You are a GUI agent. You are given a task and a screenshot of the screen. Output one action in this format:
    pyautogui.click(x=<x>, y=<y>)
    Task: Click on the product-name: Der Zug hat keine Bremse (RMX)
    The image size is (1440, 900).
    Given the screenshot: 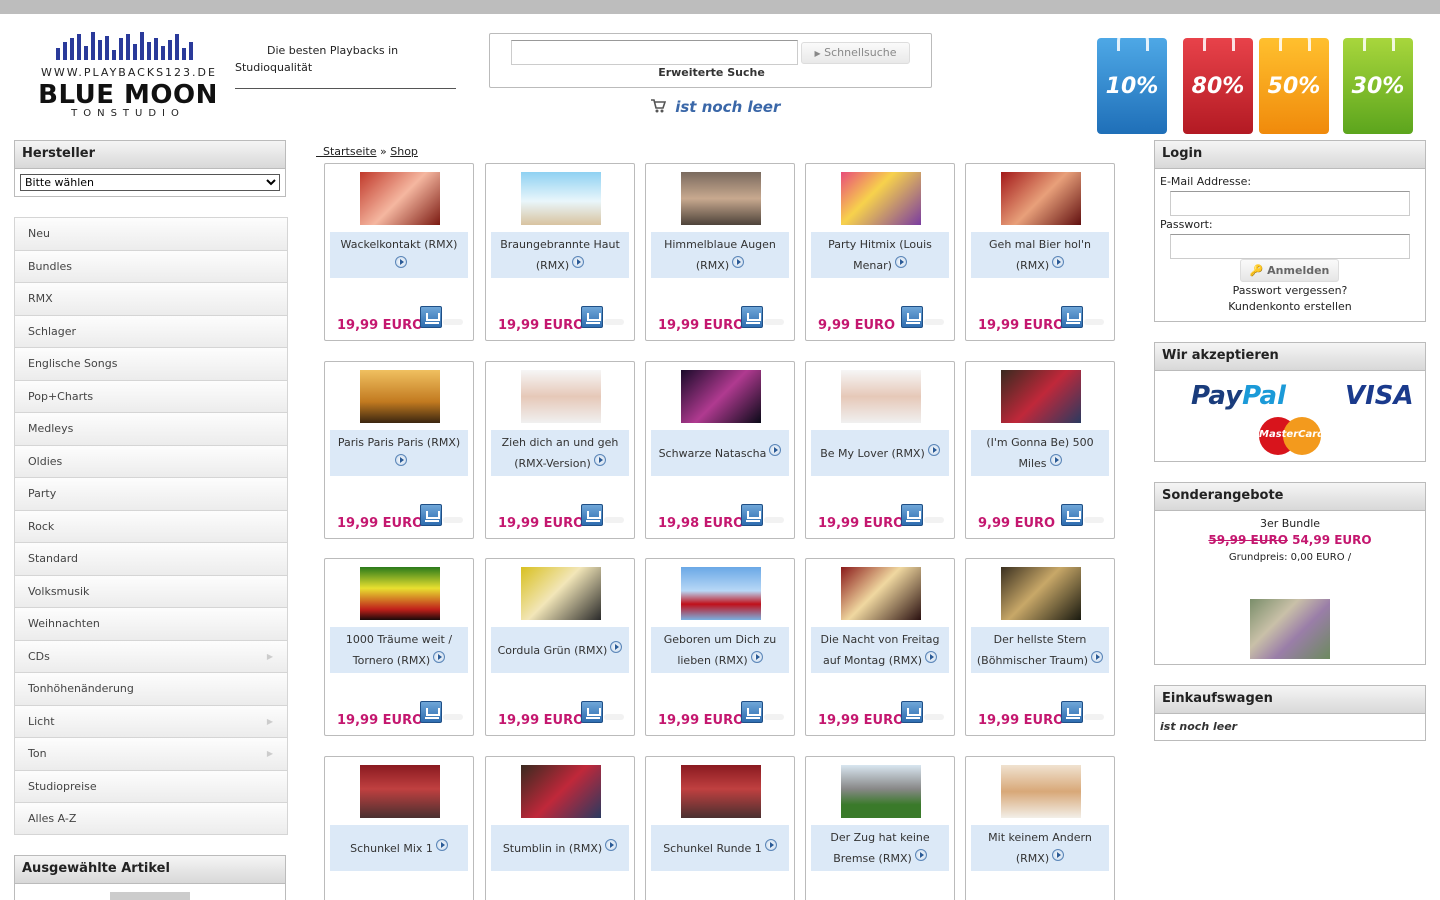 What is the action you would take?
    pyautogui.click(x=880, y=848)
    